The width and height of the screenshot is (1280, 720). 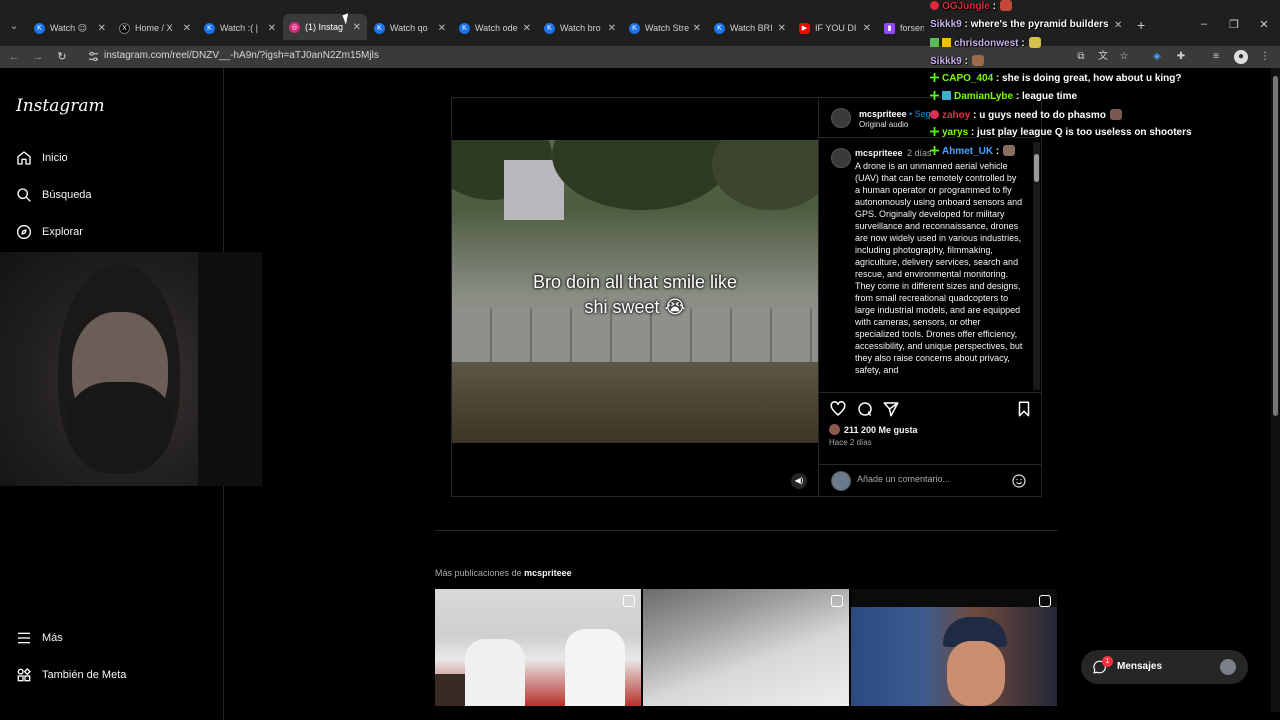 What do you see at coordinates (42, 158) in the screenshot?
I see `sidebar-item-home: Inicio` at bounding box center [42, 158].